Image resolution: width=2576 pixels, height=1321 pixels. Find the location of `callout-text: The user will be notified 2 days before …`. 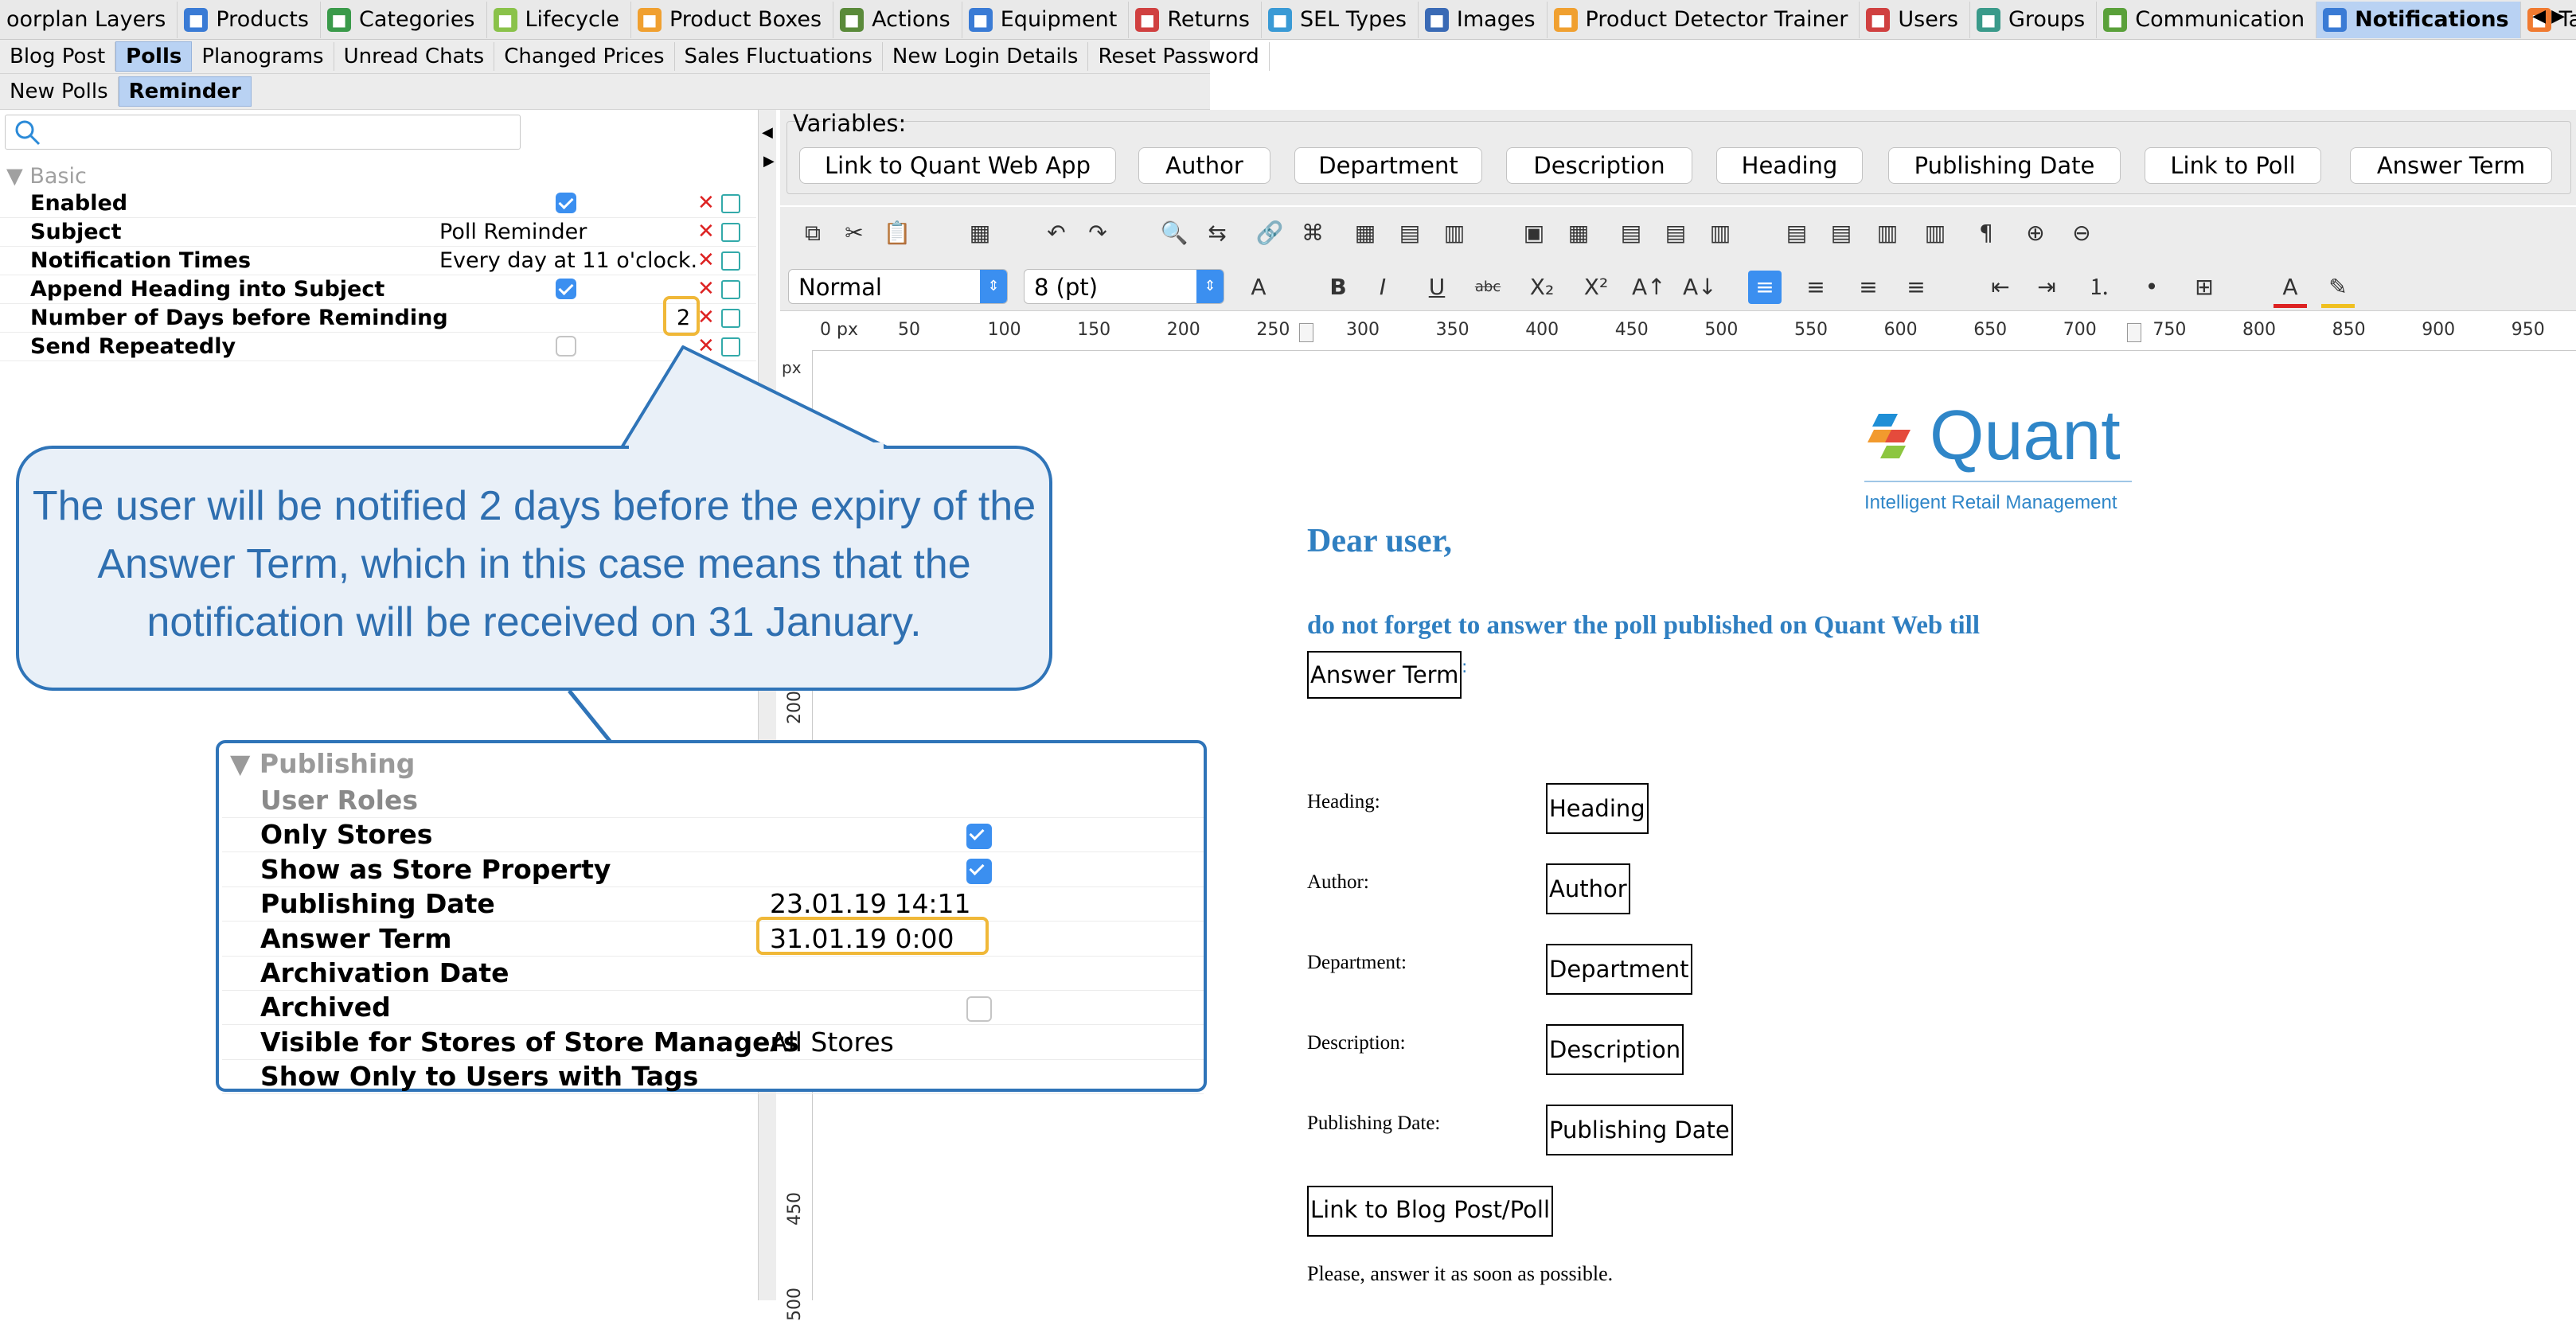

callout-text: The user will be notified 2 days before … is located at coordinates (534, 564).